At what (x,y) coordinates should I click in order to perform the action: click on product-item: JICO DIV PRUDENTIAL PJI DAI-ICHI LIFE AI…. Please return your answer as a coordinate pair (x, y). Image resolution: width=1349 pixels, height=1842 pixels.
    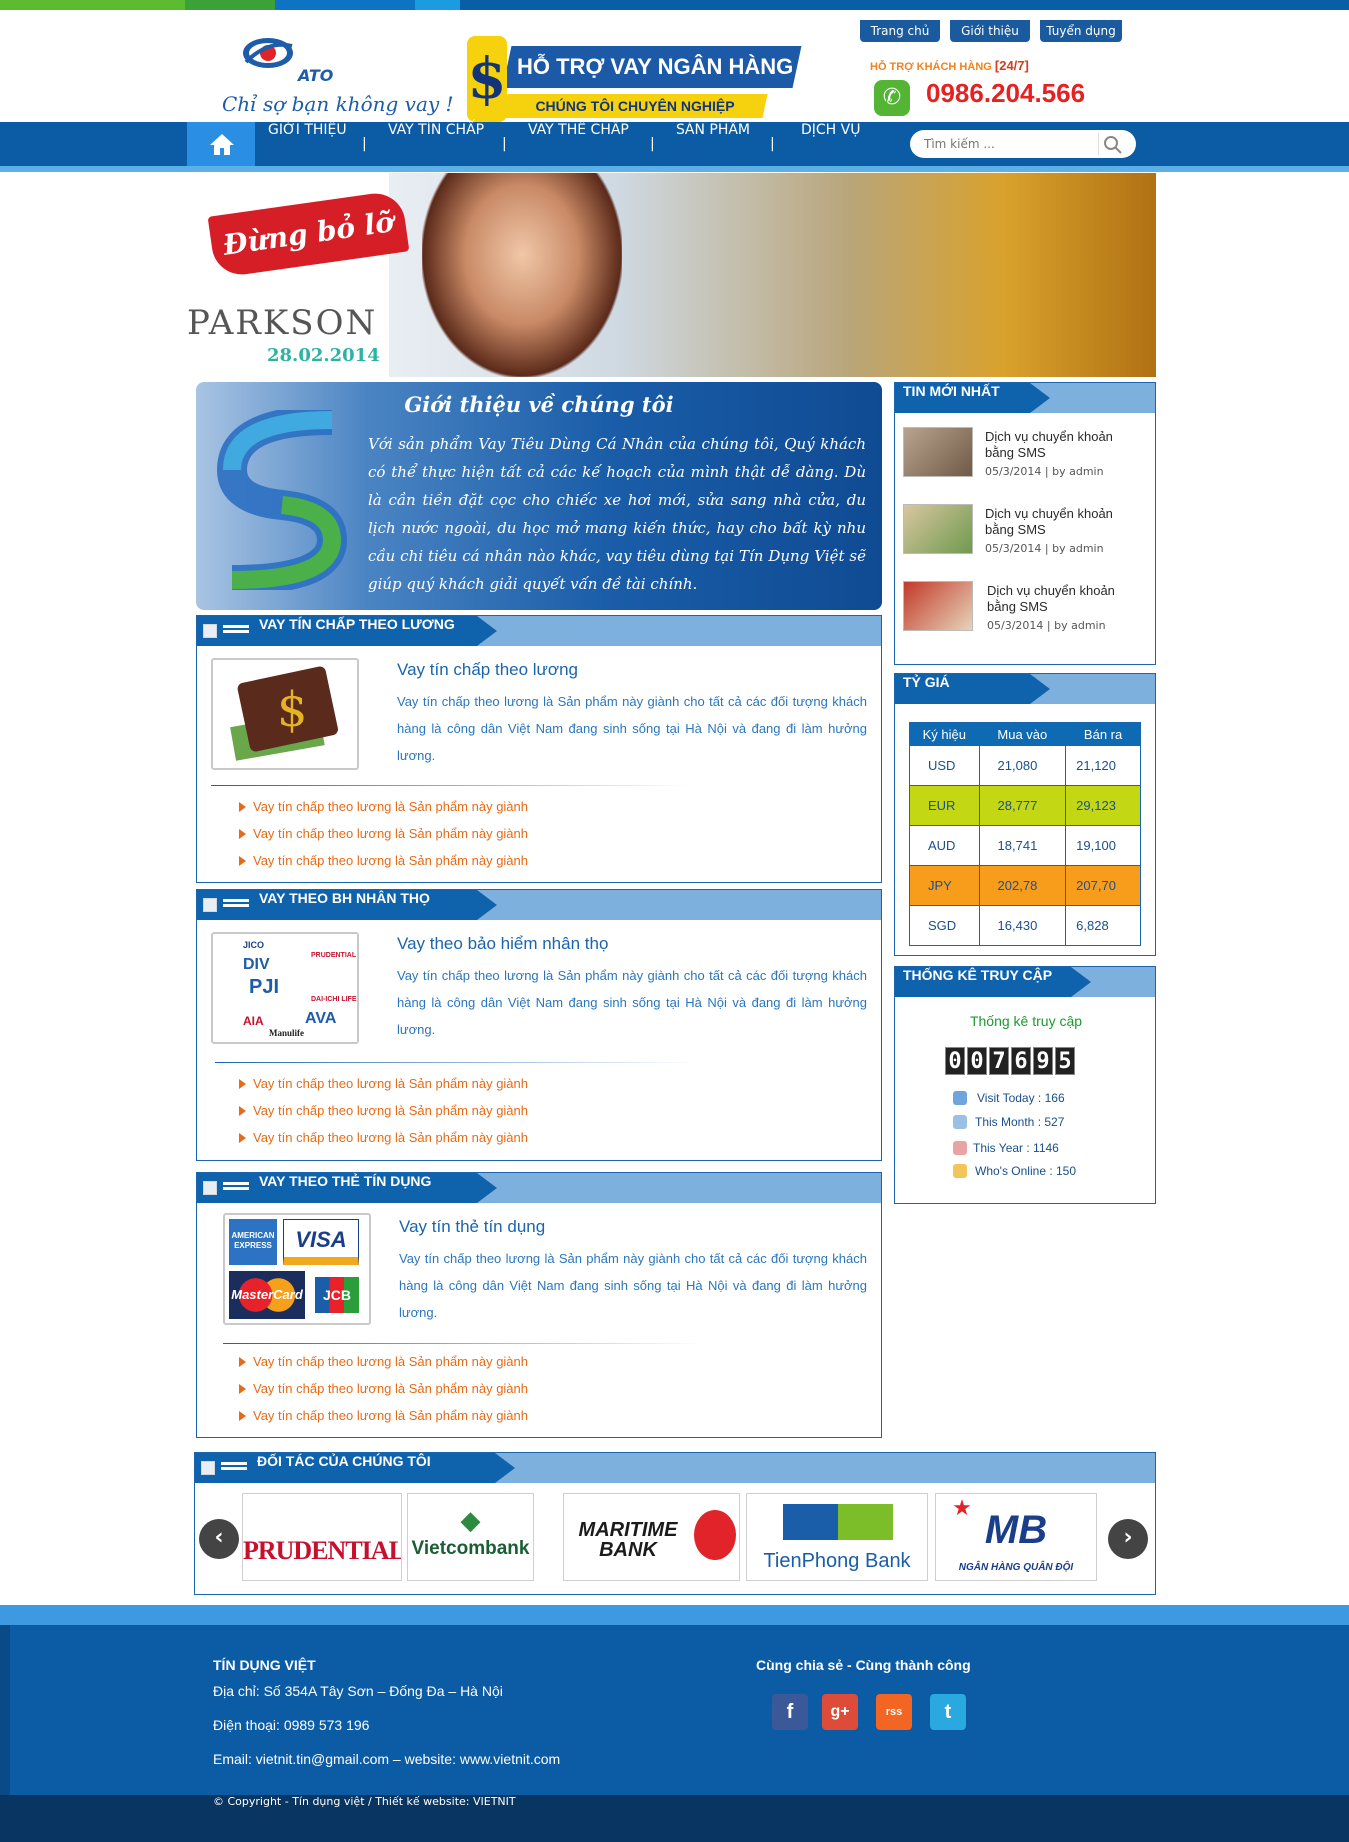
    Looking at the image, I should click on (539, 984).